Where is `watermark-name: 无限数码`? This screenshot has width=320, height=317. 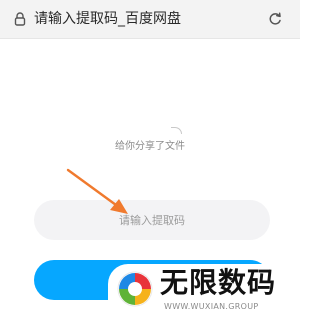 watermark-name: 无限数码 is located at coordinates (218, 282).